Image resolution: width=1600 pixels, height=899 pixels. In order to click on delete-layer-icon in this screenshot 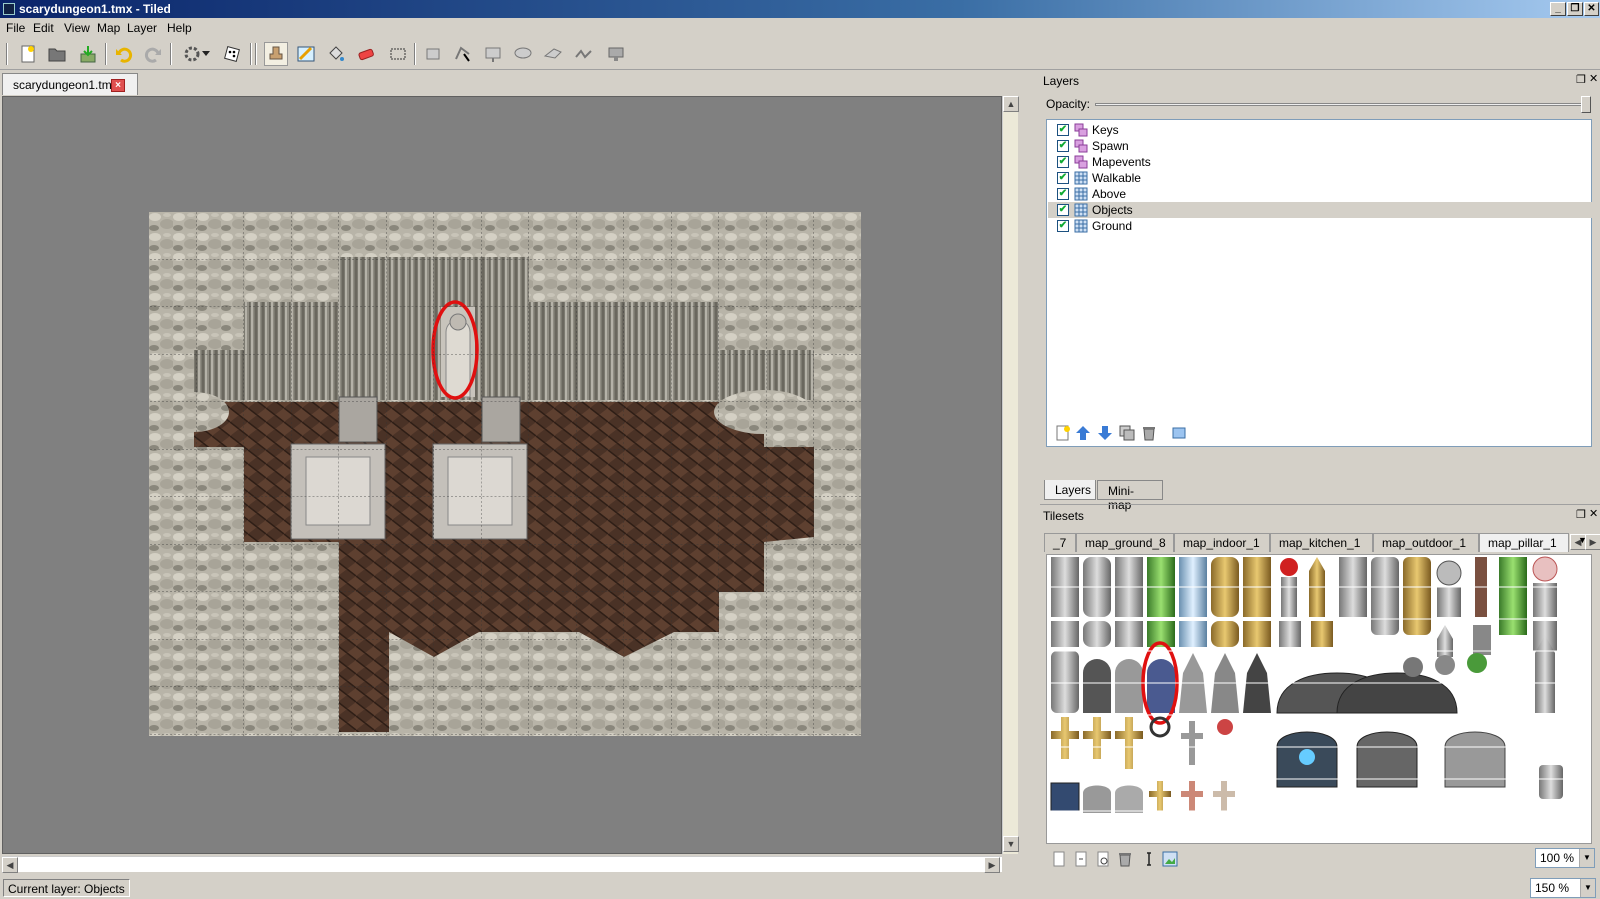, I will do `click(1149, 433)`.